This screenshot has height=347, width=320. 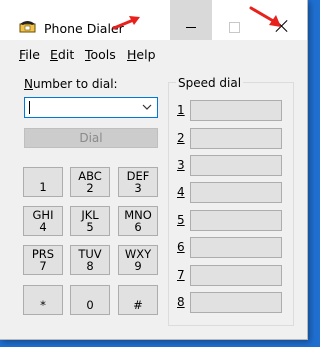 I want to click on key-6: MNO 6, so click(x=138, y=221).